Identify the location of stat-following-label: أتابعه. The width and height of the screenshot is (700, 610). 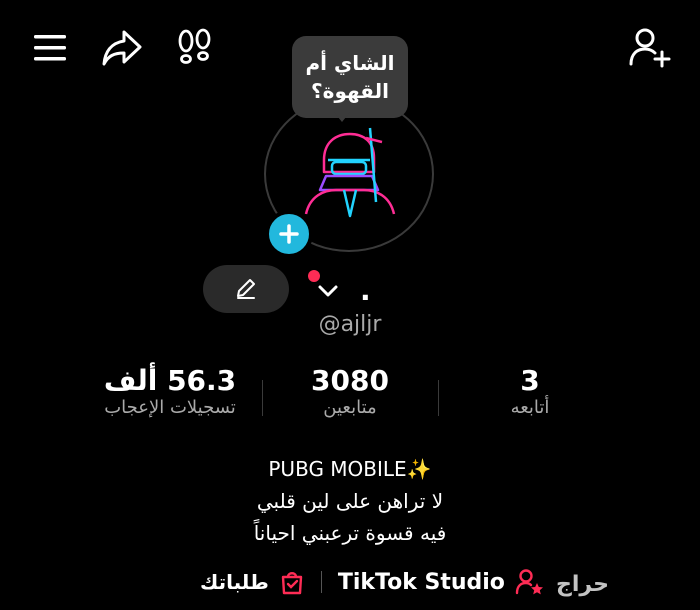
(530, 407).